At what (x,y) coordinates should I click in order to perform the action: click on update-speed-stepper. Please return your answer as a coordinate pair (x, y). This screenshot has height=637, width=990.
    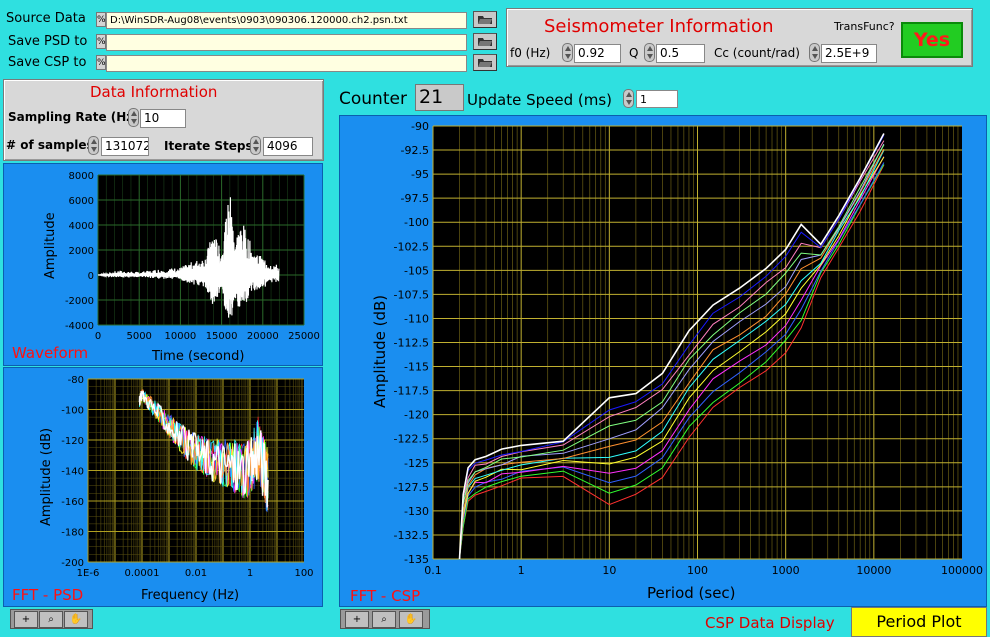
    Looking at the image, I should click on (628, 98).